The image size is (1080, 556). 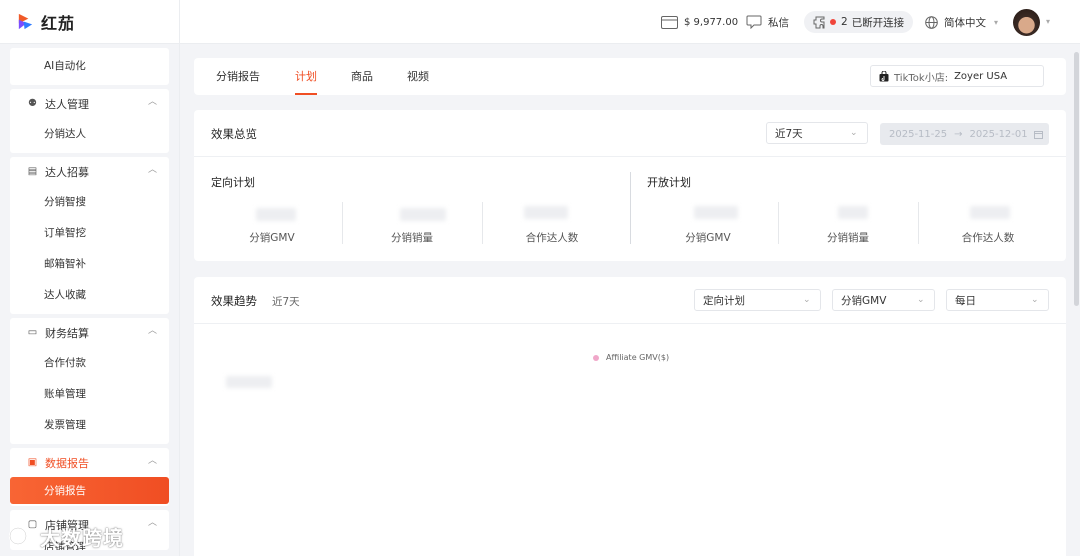 What do you see at coordinates (965, 22) in the screenshot?
I see `language-label: 简体中文` at bounding box center [965, 22].